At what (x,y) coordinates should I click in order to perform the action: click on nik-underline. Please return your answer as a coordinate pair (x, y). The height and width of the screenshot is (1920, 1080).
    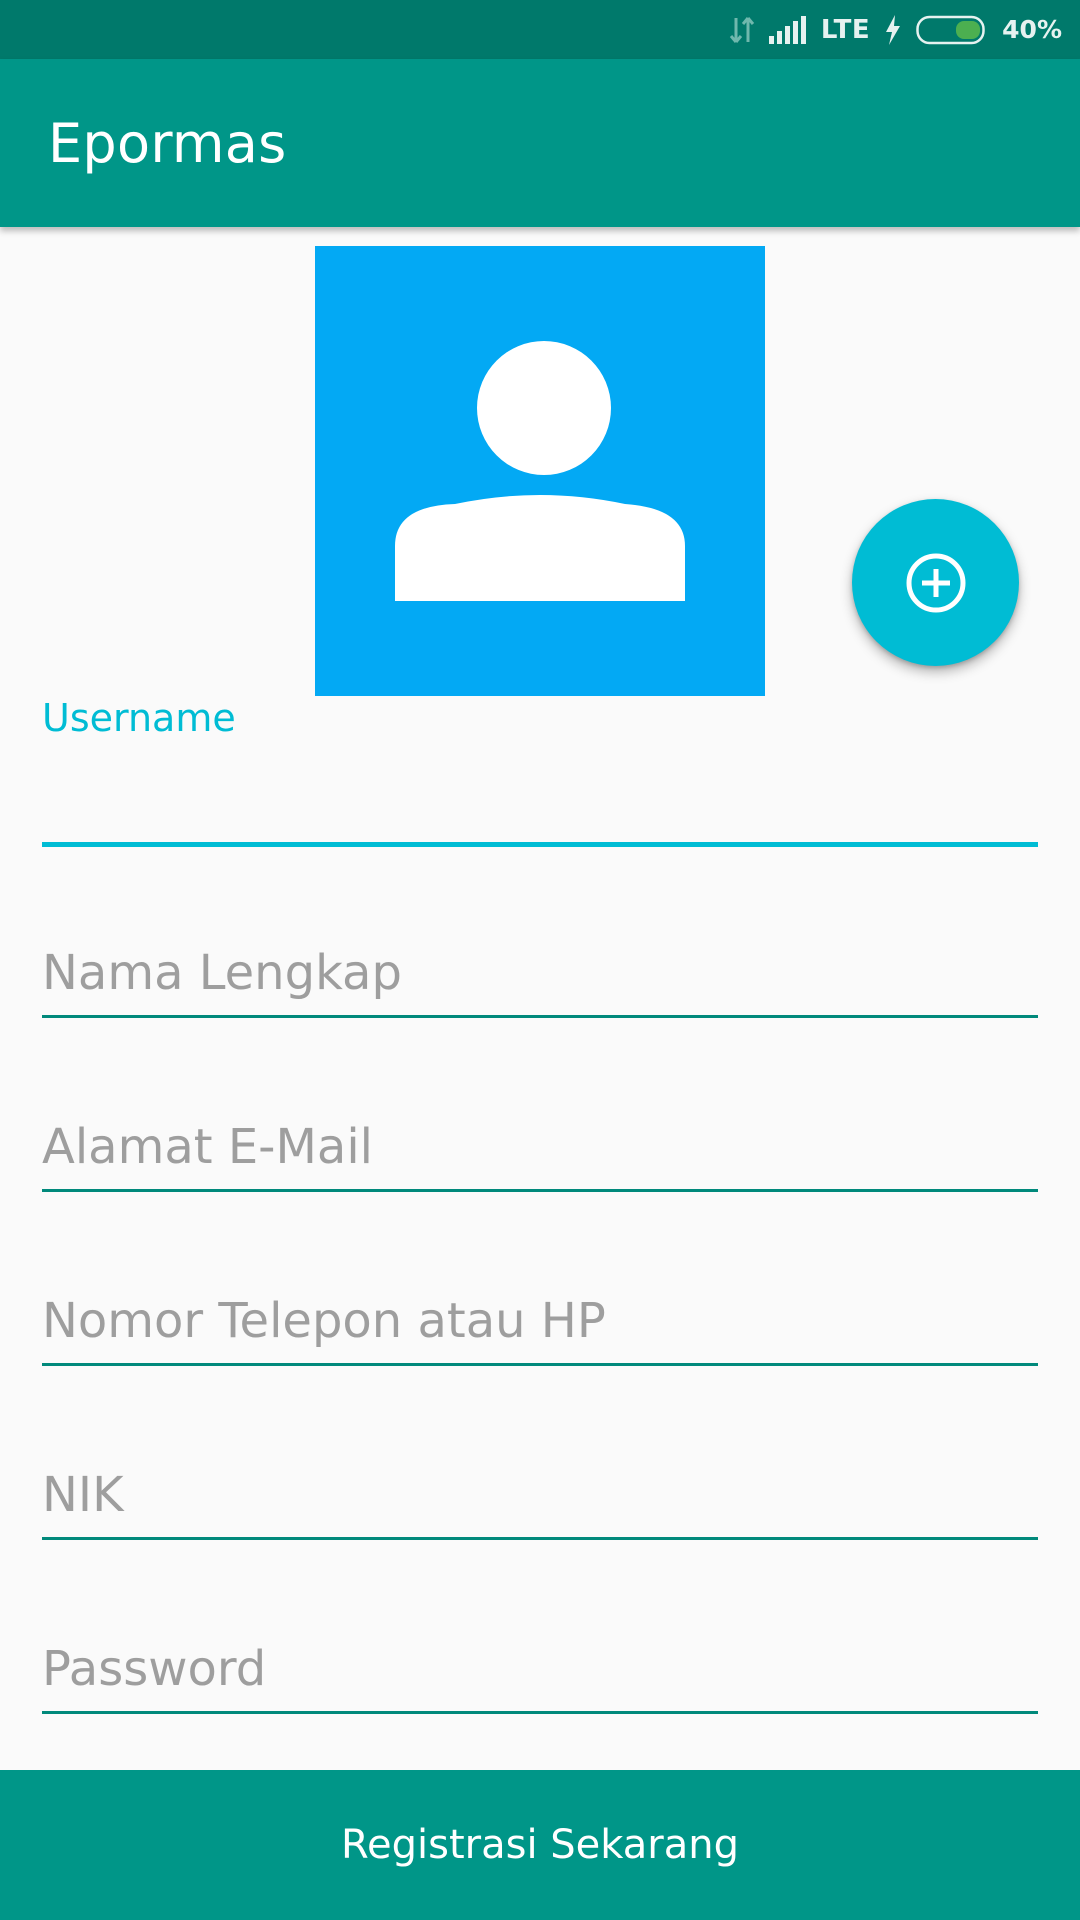
    Looking at the image, I should click on (540, 1538).